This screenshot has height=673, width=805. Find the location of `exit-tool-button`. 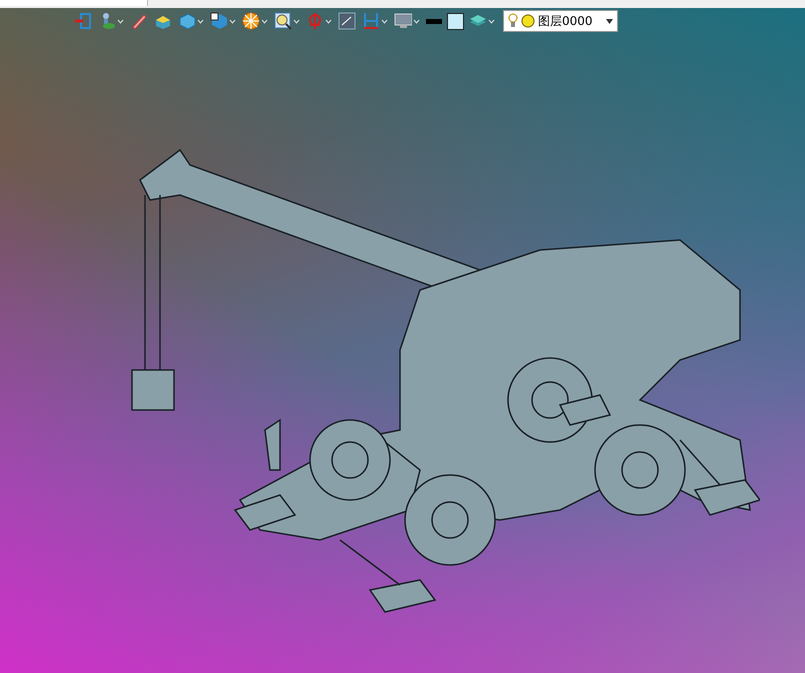

exit-tool-button is located at coordinates (83, 21).